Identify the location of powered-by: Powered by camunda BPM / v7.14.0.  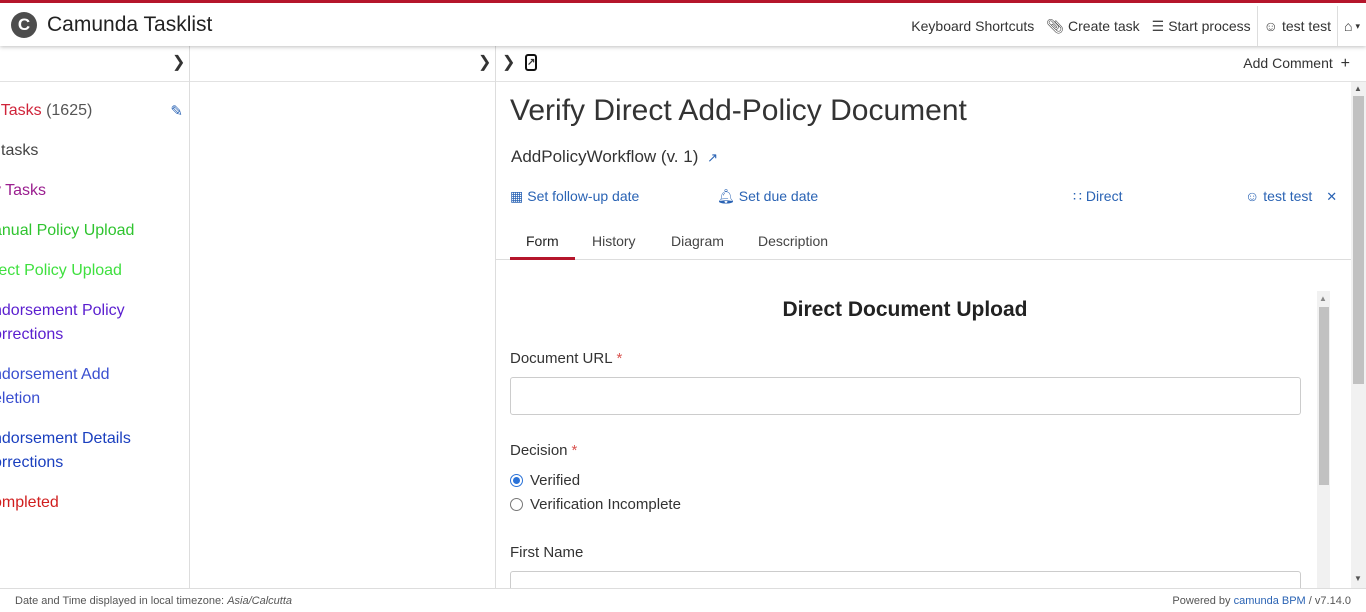
(1261, 601).